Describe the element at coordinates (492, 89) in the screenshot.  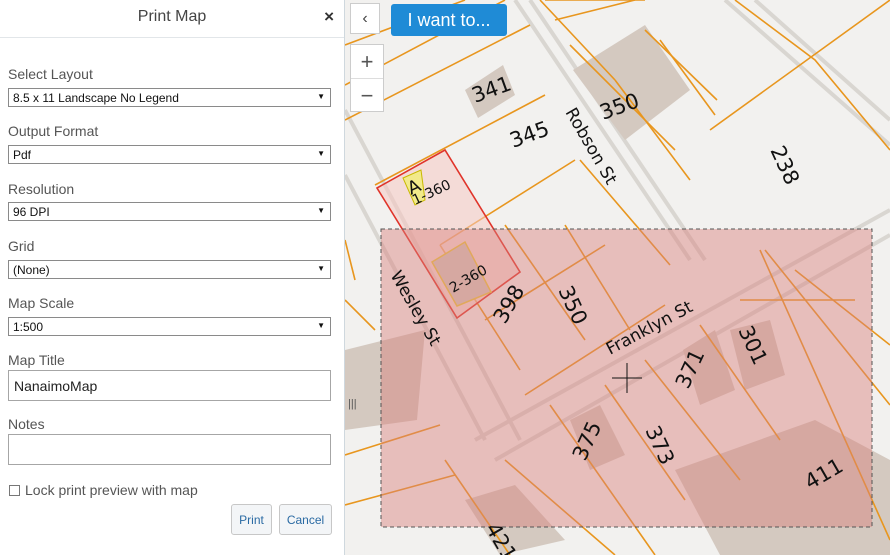
I see `parcel-label: 341` at that location.